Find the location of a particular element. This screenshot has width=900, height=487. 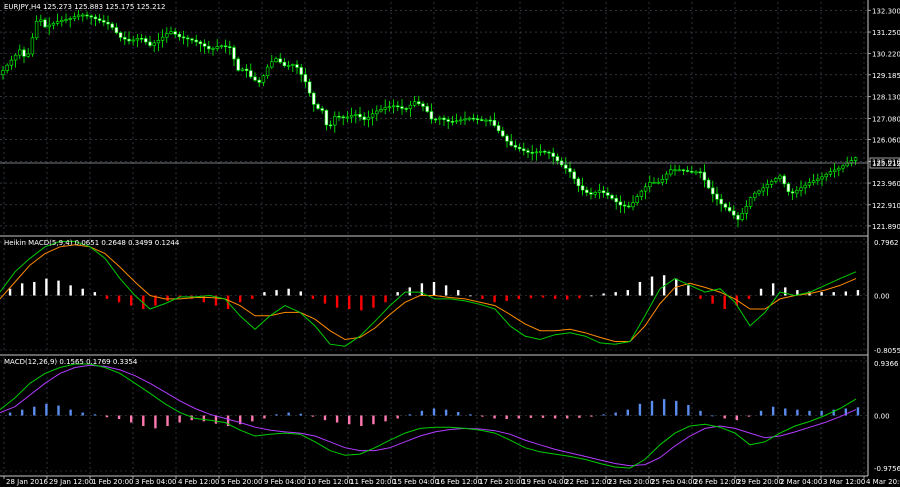

time-tick-label: 10 Feb 12:00 is located at coordinates (330, 482).